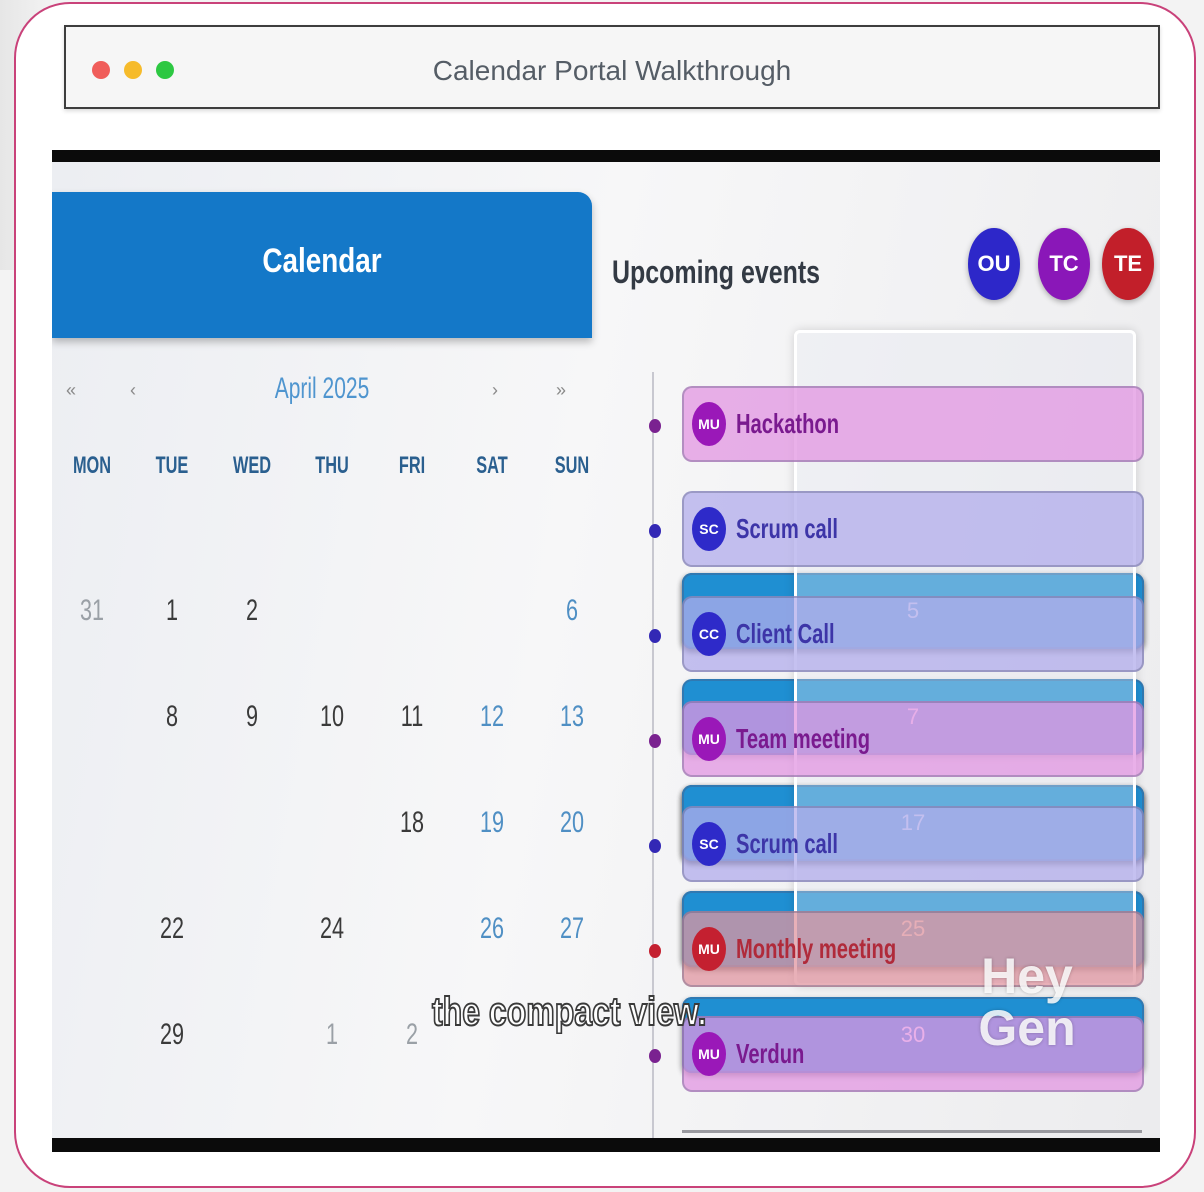 This screenshot has height=1192, width=1204. I want to click on calendar-day: 10, so click(332, 717).